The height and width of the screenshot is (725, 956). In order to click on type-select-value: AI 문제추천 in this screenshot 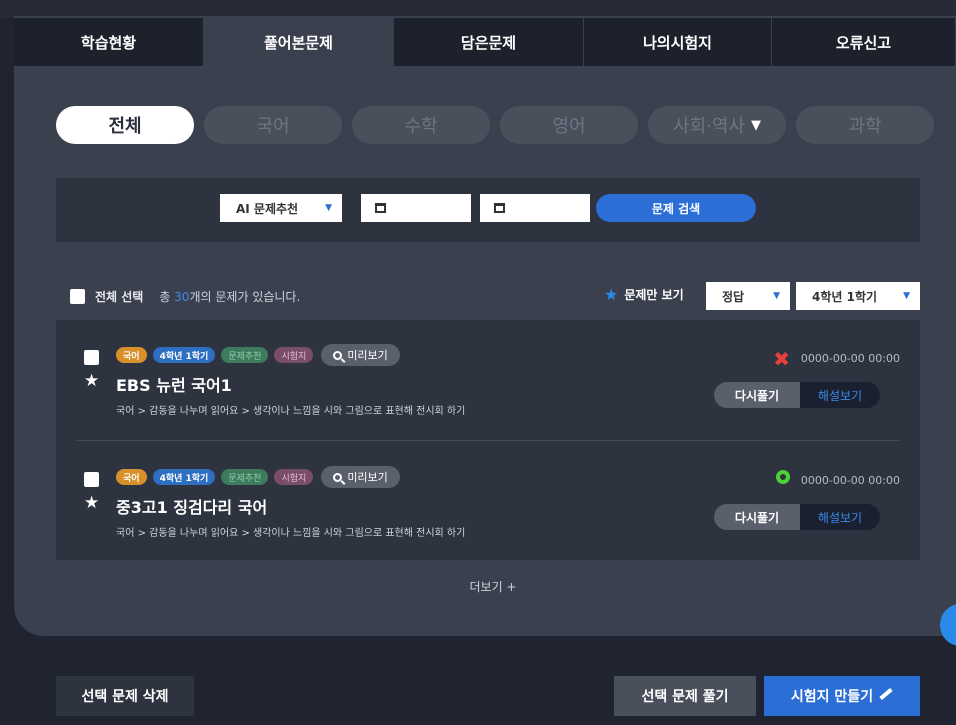, I will do `click(267, 208)`.